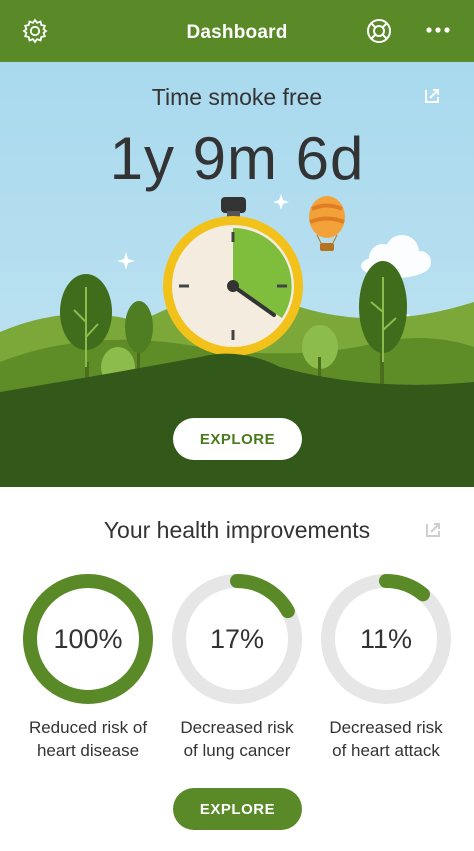  What do you see at coordinates (237, 809) in the screenshot?
I see `explore-health-button: EXPLORE` at bounding box center [237, 809].